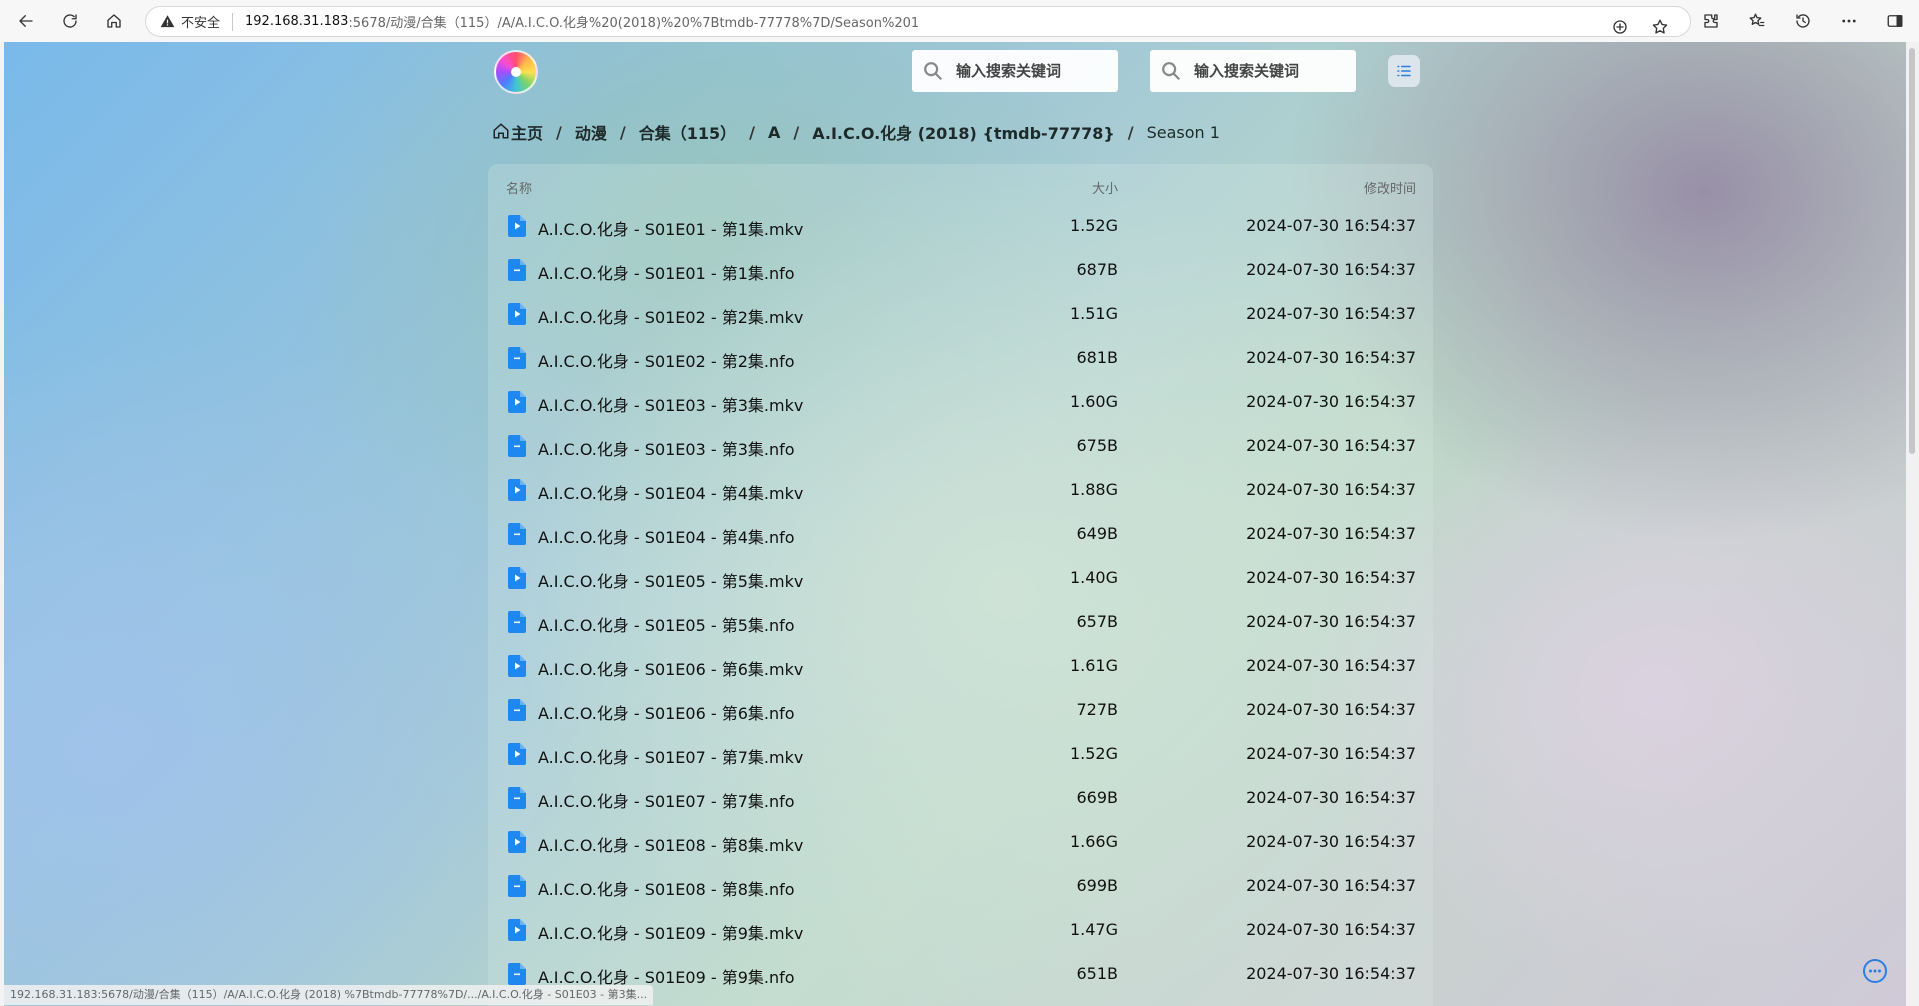 This screenshot has width=1919, height=1006. I want to click on security-indicator: 不安全, so click(190, 21).